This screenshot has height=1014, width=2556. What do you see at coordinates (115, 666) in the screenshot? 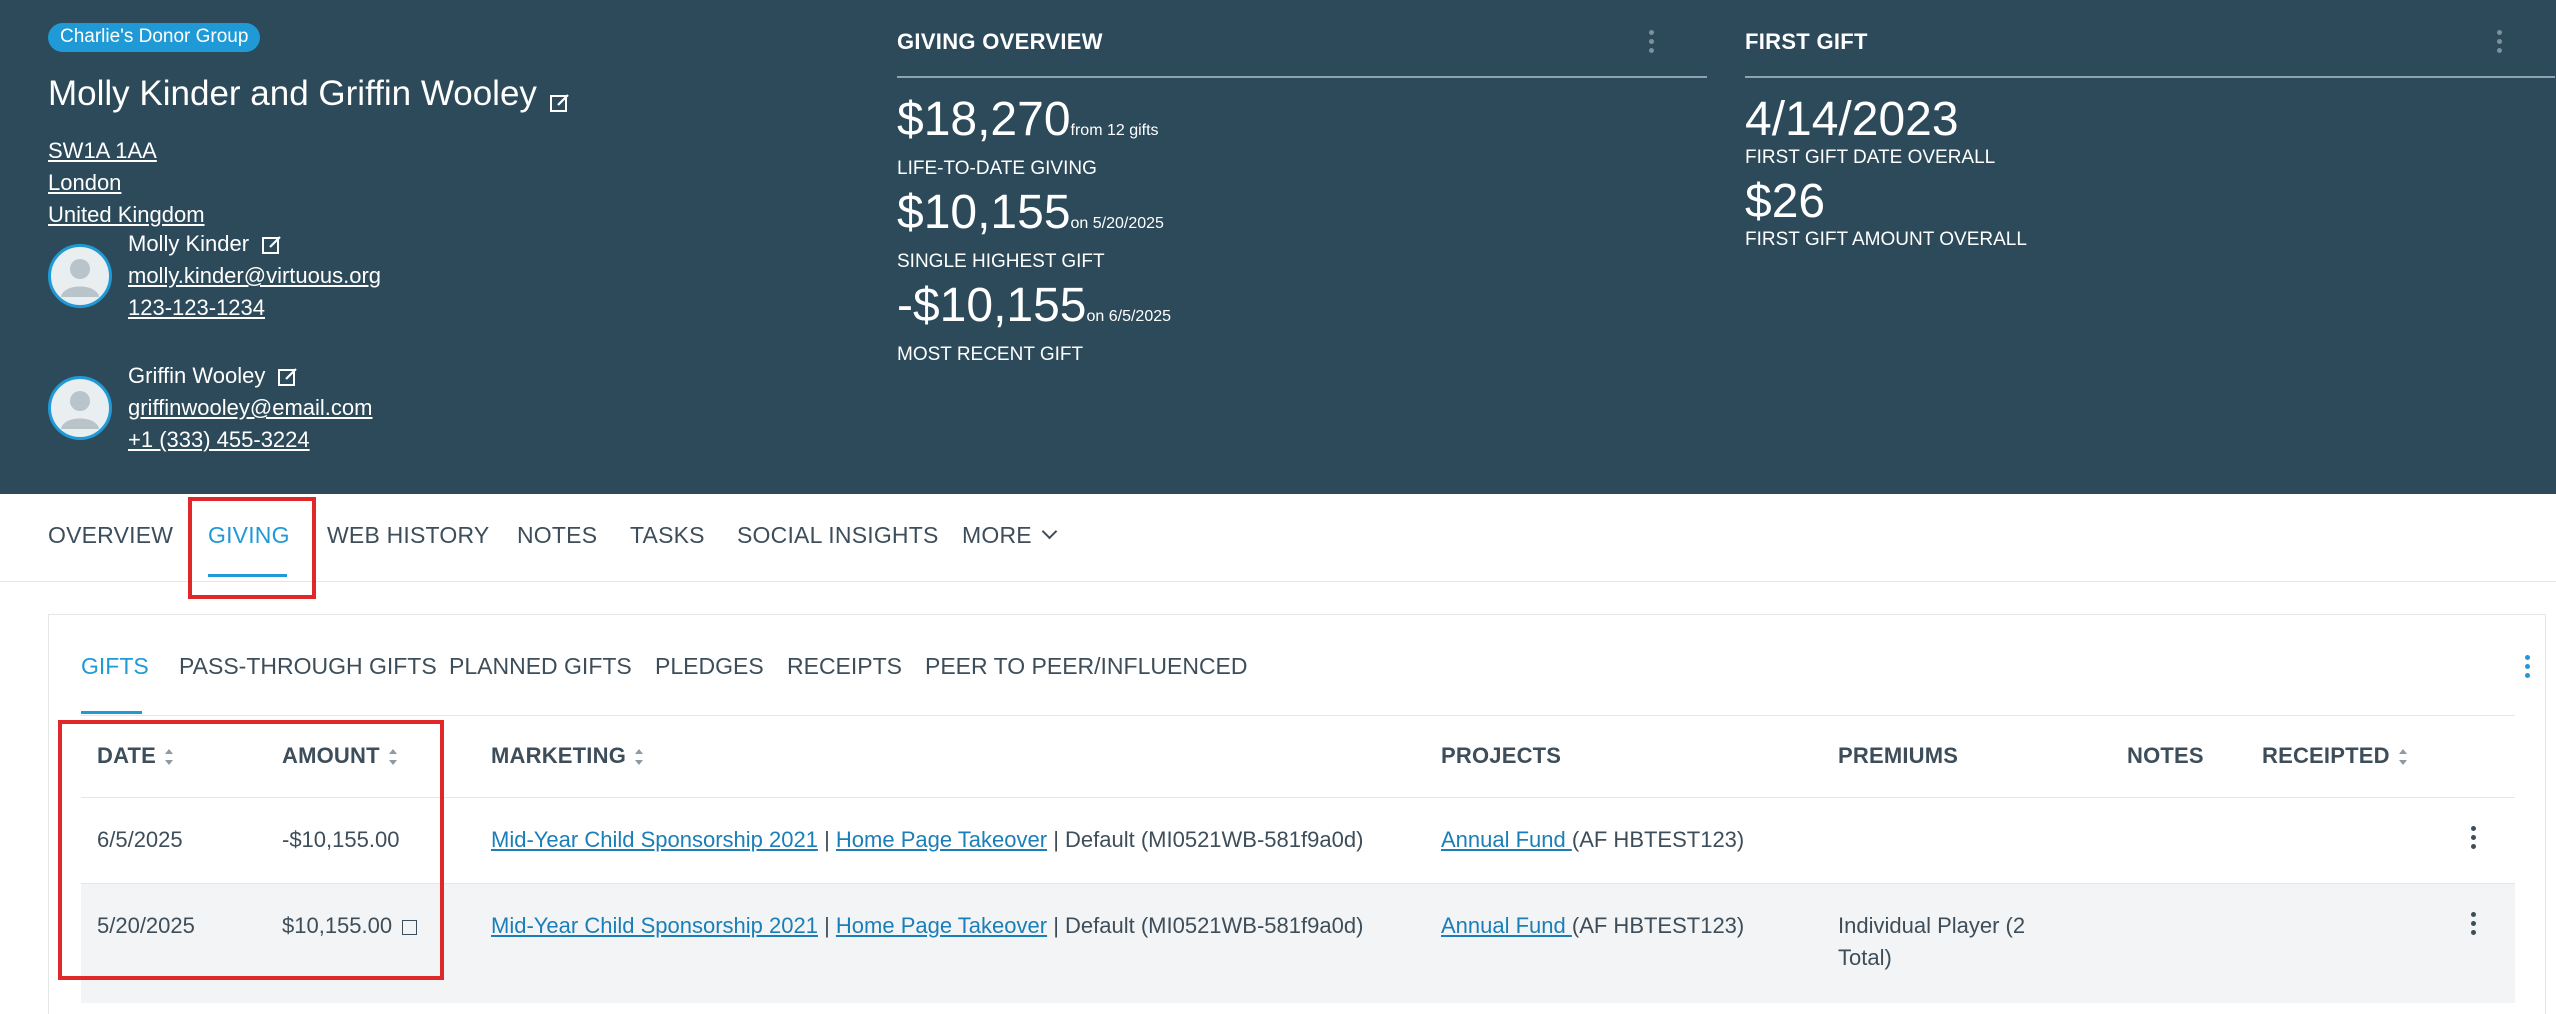
I see `subtab-gifts: GIFTS` at bounding box center [115, 666].